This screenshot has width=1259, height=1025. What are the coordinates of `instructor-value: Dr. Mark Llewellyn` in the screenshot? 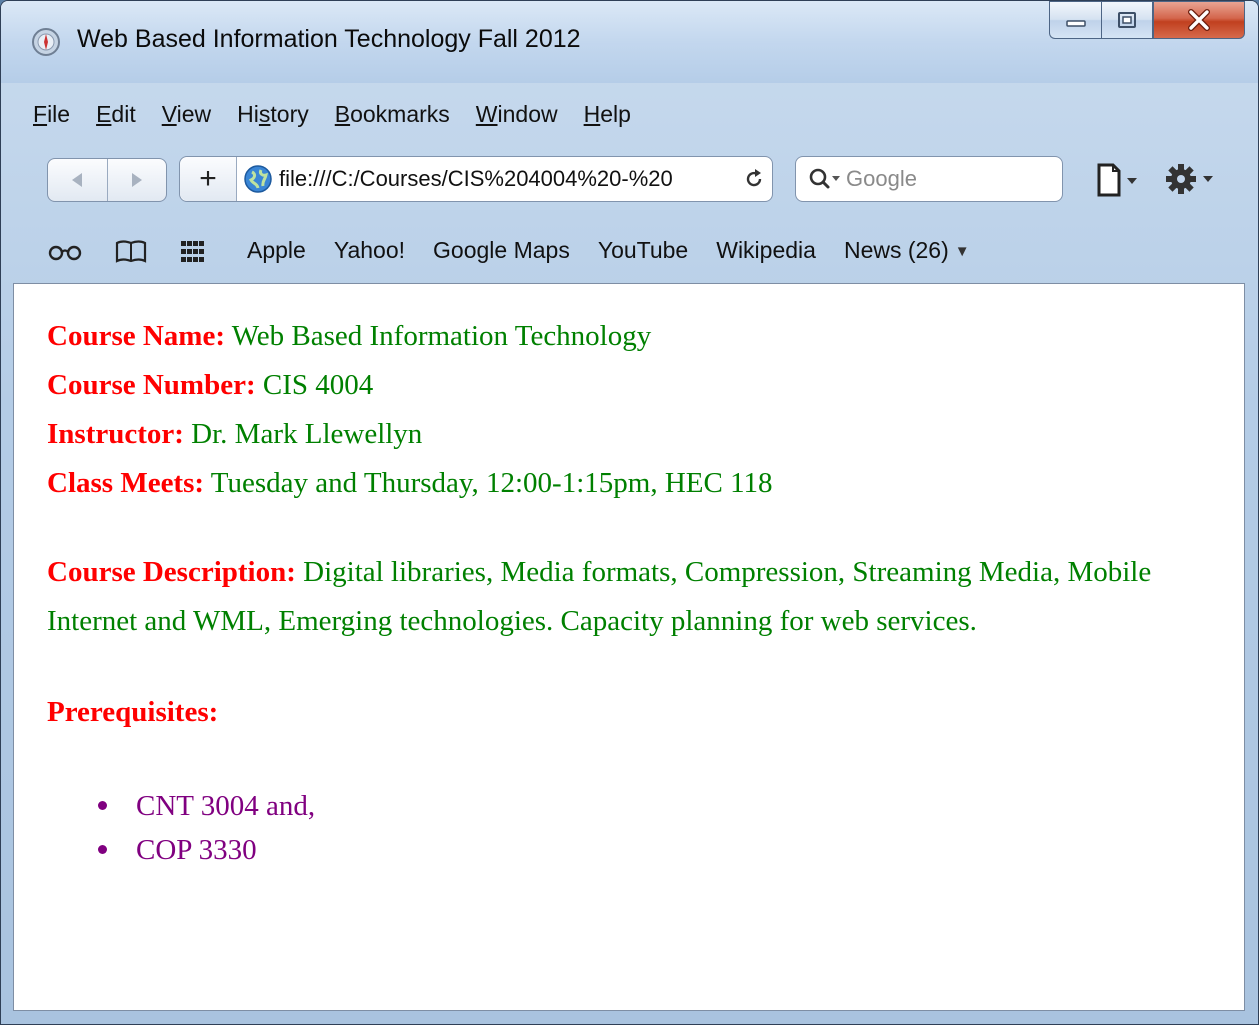 It's located at (307, 434).